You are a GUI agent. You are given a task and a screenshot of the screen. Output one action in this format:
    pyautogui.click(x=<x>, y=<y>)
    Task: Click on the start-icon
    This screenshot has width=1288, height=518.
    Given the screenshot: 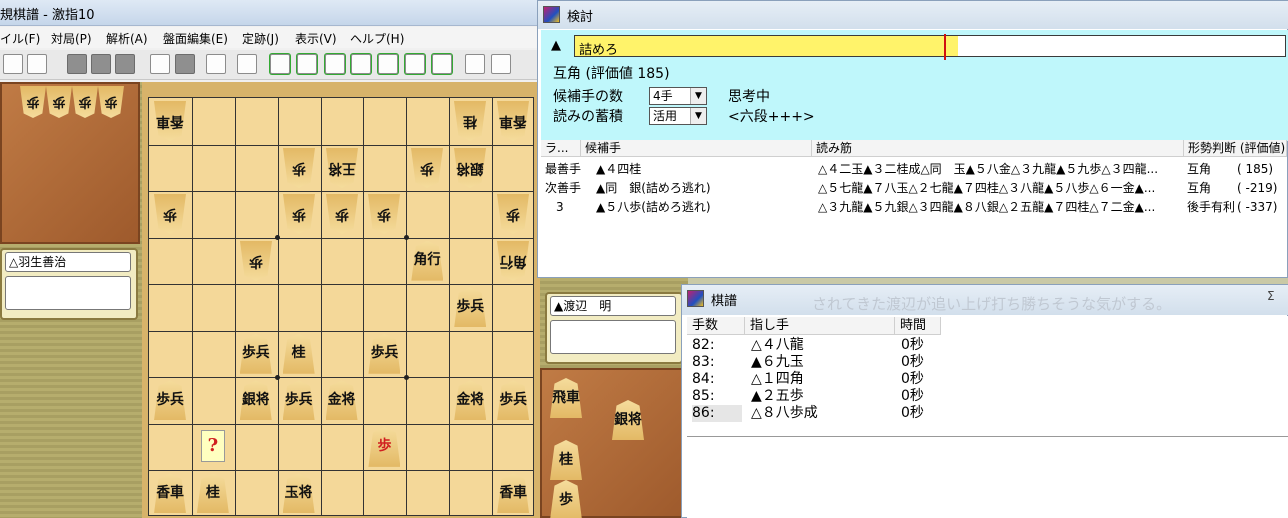 What is the action you would take?
    pyautogui.click(x=335, y=64)
    